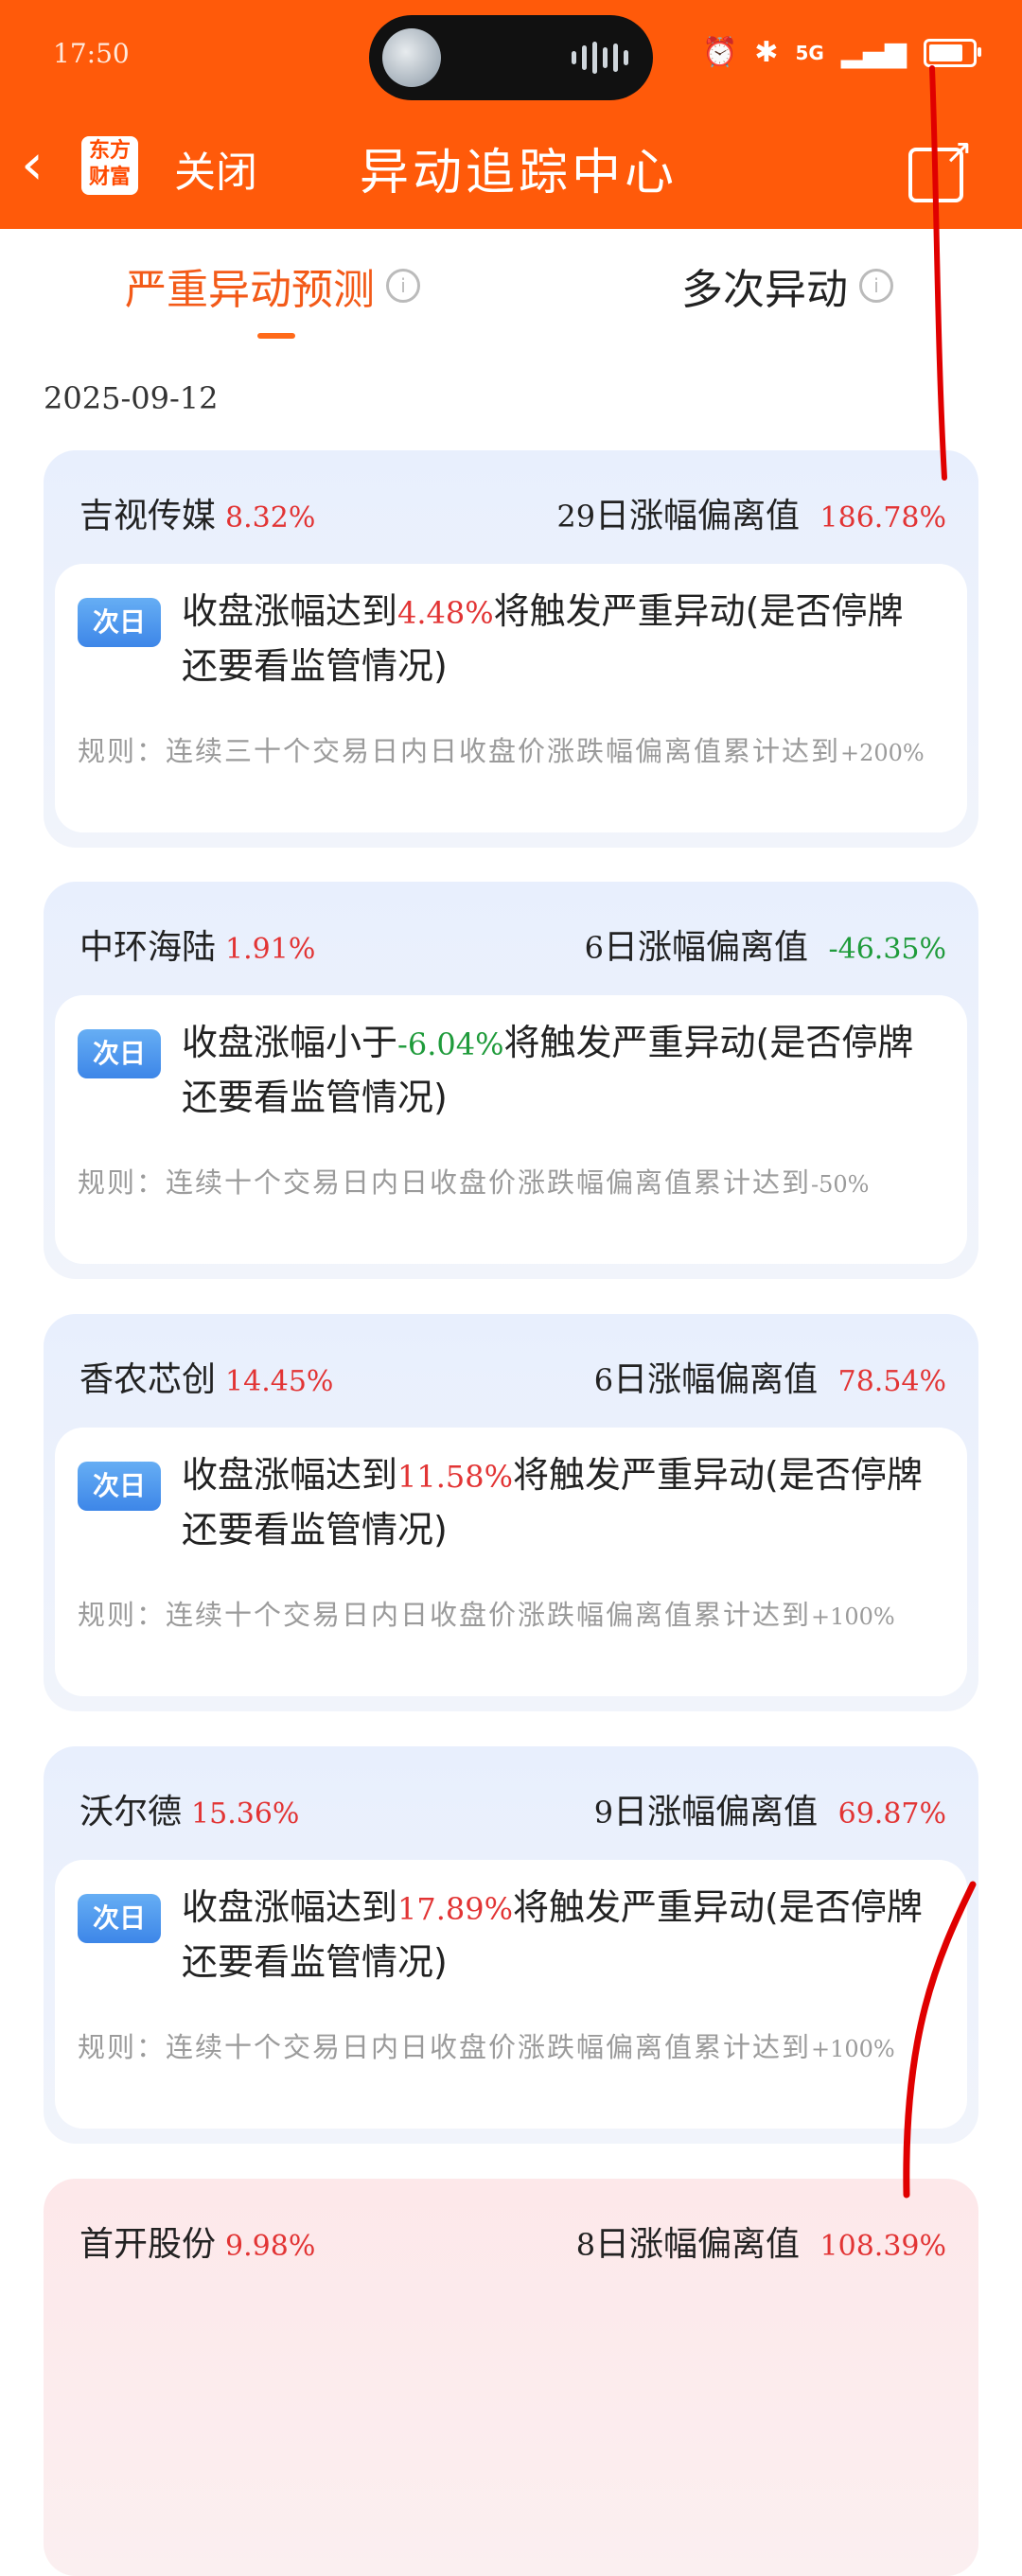 The height and width of the screenshot is (2576, 1022). What do you see at coordinates (840, 1184) in the screenshot?
I see `rule-threshold: -50%` at bounding box center [840, 1184].